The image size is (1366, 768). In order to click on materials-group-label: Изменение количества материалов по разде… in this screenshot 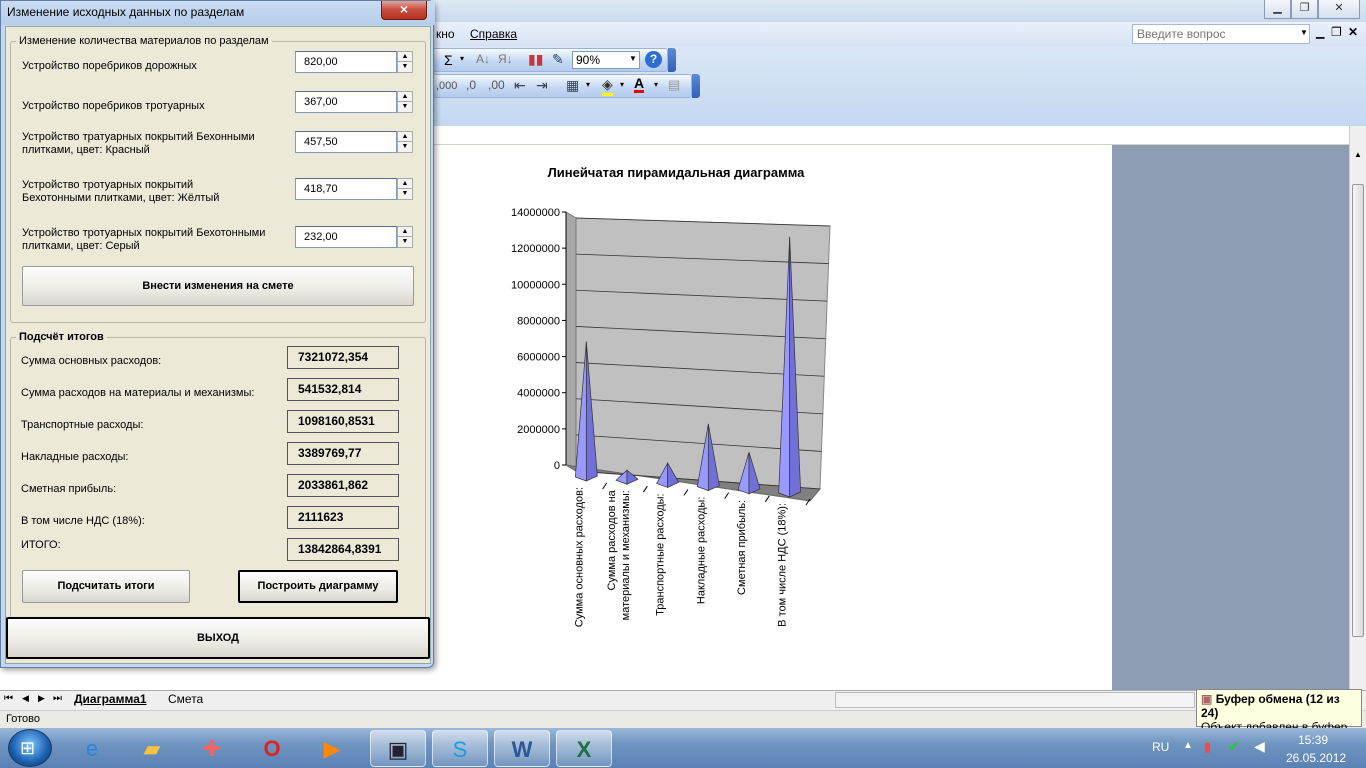, I will do `click(144, 41)`.